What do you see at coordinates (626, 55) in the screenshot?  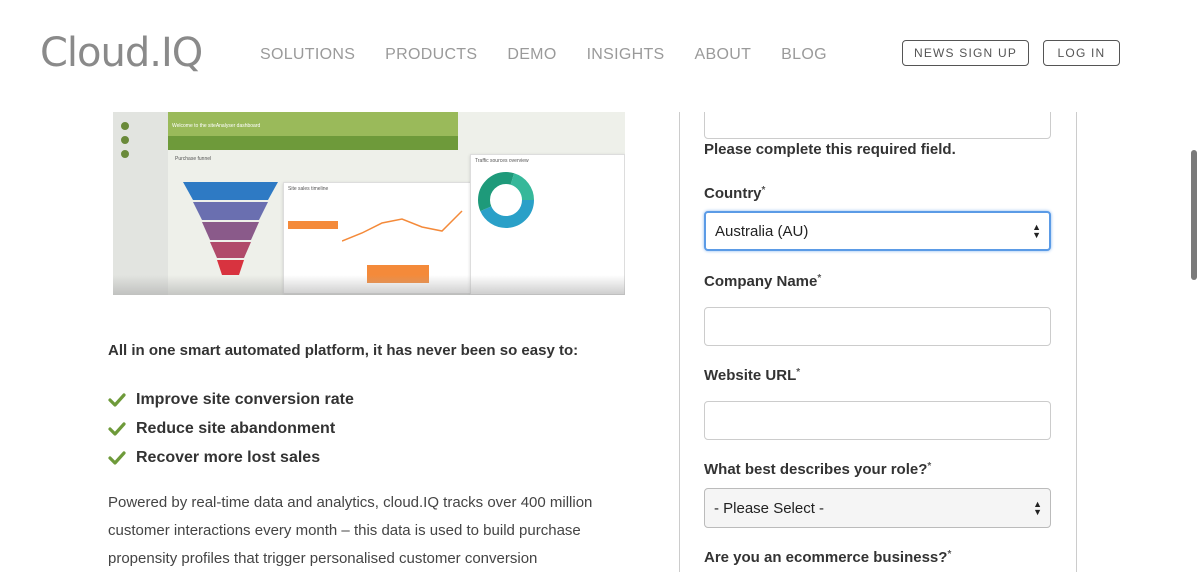 I see `nav-insights: INSIGHTS` at bounding box center [626, 55].